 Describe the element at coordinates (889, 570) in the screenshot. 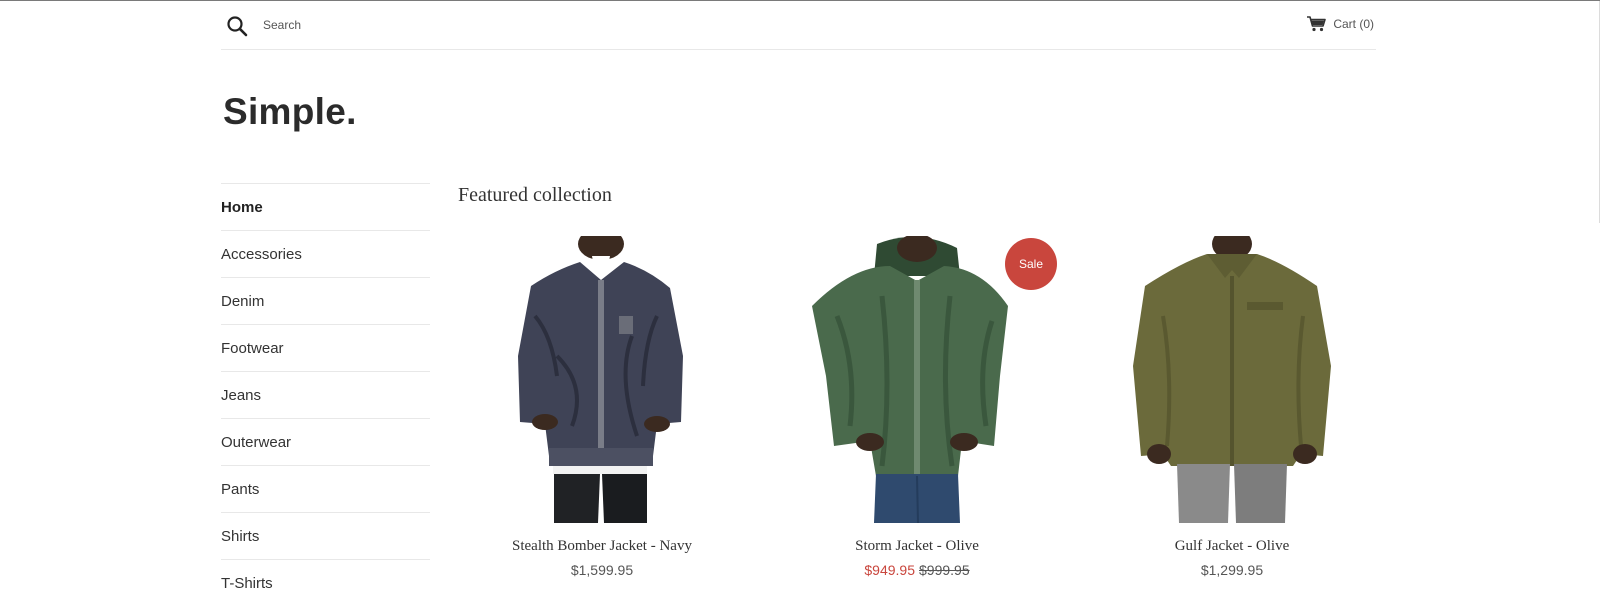

I see `sale-price: $949.95` at that location.